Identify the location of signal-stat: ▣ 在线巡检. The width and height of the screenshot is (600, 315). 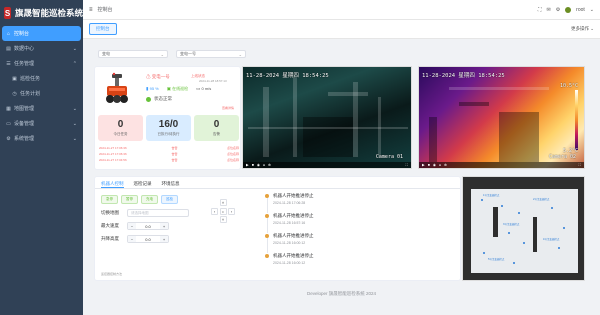
(177, 89).